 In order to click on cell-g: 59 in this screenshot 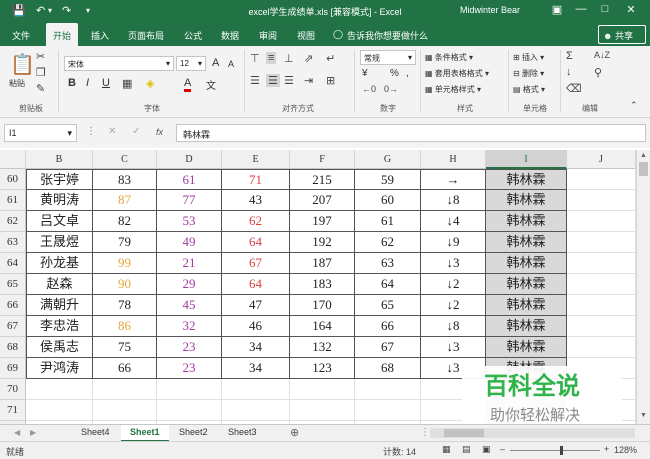, I will do `click(388, 179)`.